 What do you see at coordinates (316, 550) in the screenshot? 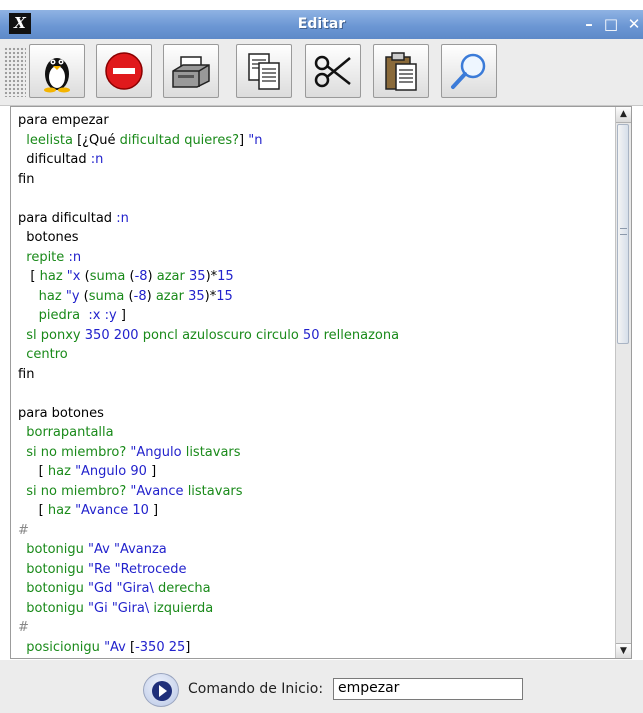
I see `code-line: botonigu "Av "Avanza` at bounding box center [316, 550].